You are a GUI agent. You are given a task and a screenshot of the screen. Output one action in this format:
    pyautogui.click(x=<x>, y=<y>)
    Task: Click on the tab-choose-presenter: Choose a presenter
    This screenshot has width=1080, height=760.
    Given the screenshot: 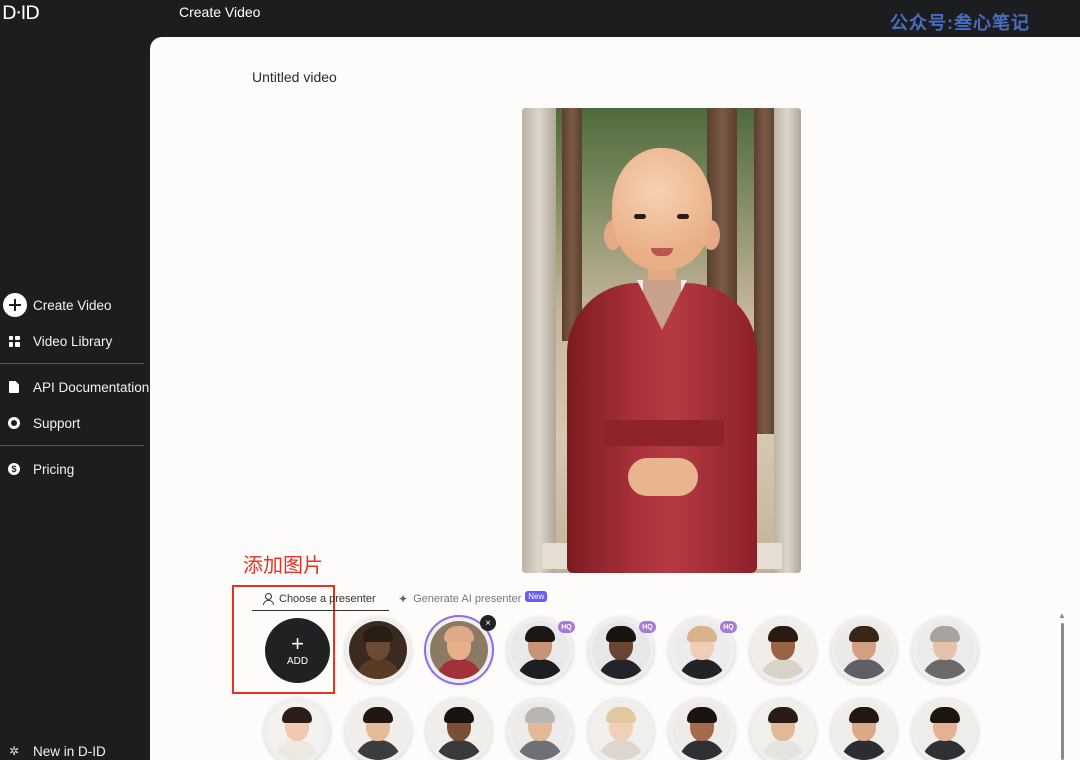 What is the action you would take?
    pyautogui.click(x=320, y=599)
    